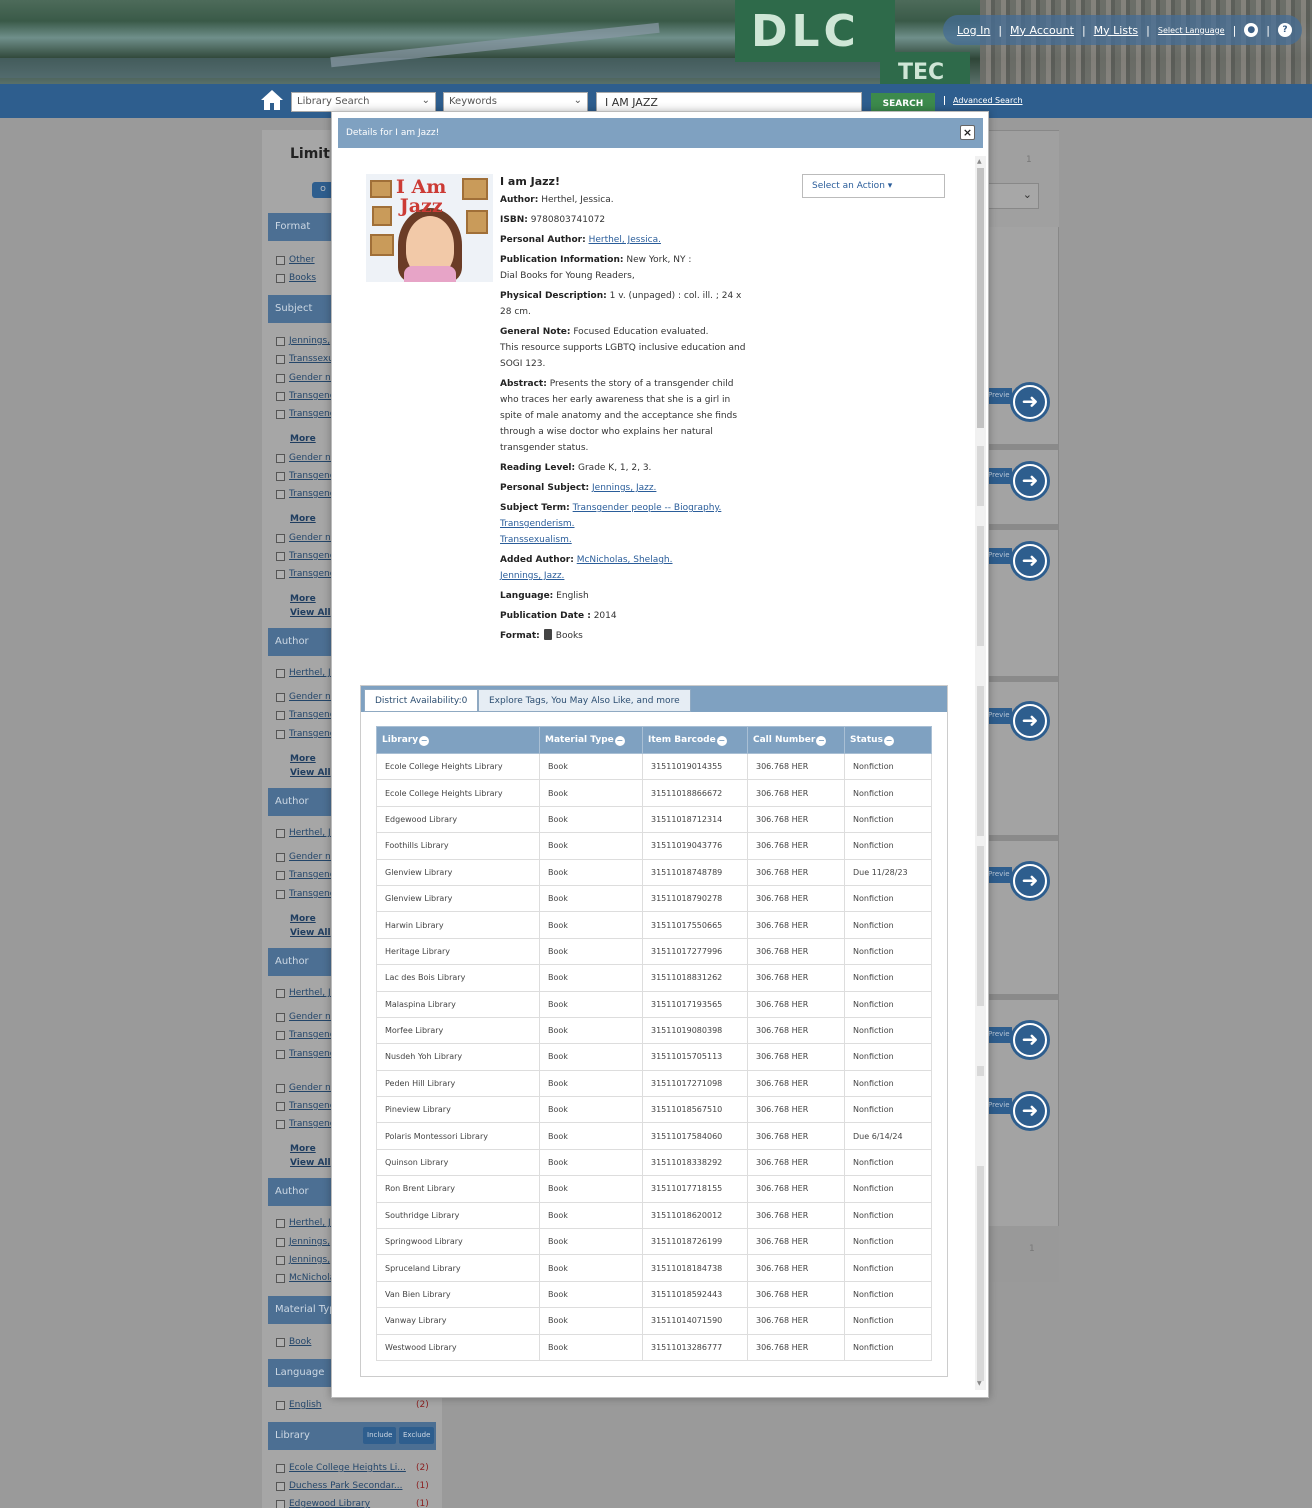  Describe the element at coordinates (625, 560) in the screenshot. I see `added-author-link: McNicholas, Shelagh.` at that location.